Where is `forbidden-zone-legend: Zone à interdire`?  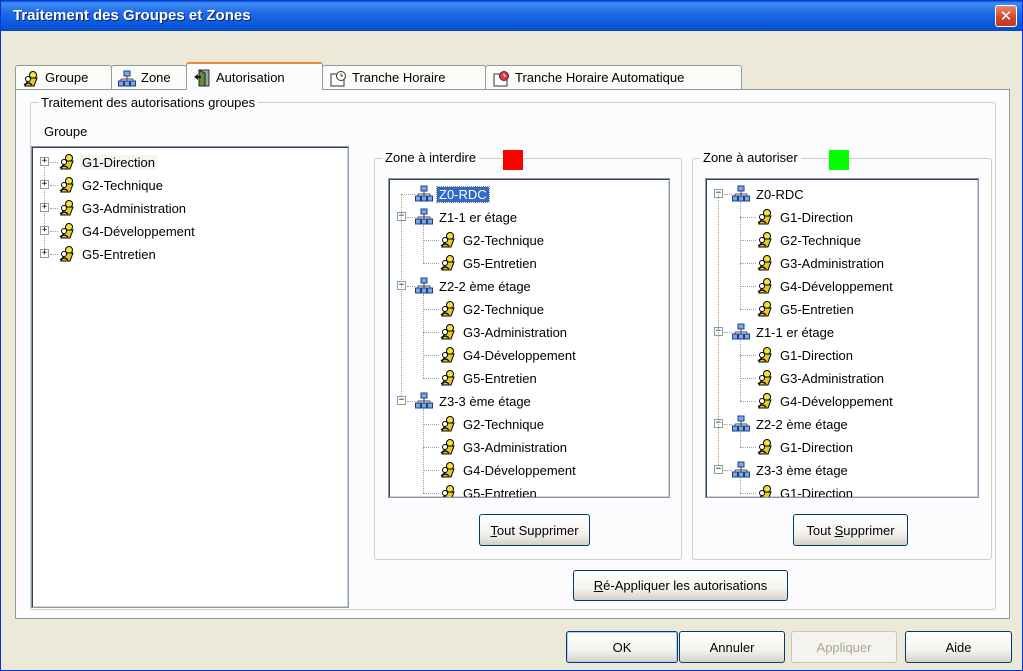
forbidden-zone-legend: Zone à interdire is located at coordinates (431, 157).